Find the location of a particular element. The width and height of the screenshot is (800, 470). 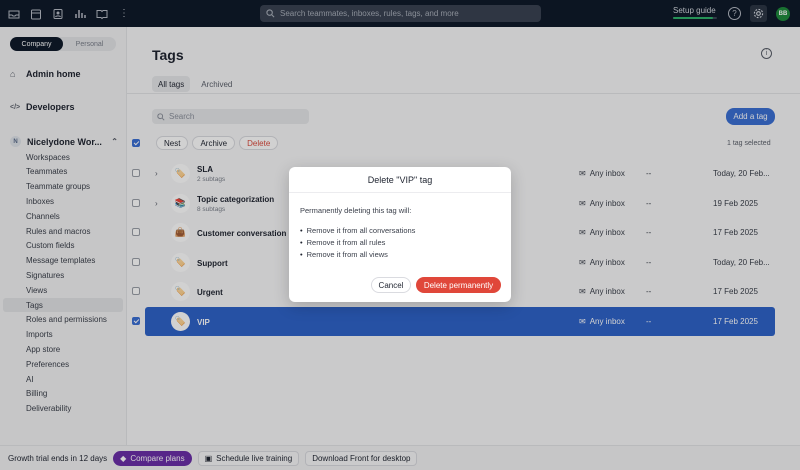

dialog-bullet: Remove it from all rules is located at coordinates (357, 242).